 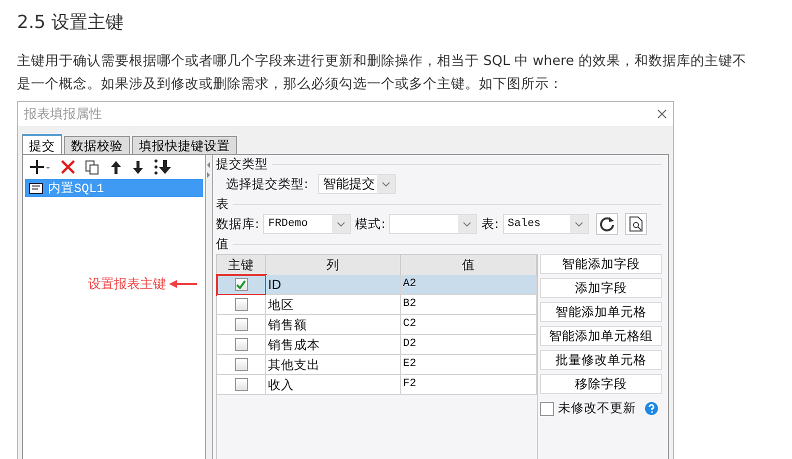 I want to click on table-cell: 其他支出, so click(x=333, y=365).